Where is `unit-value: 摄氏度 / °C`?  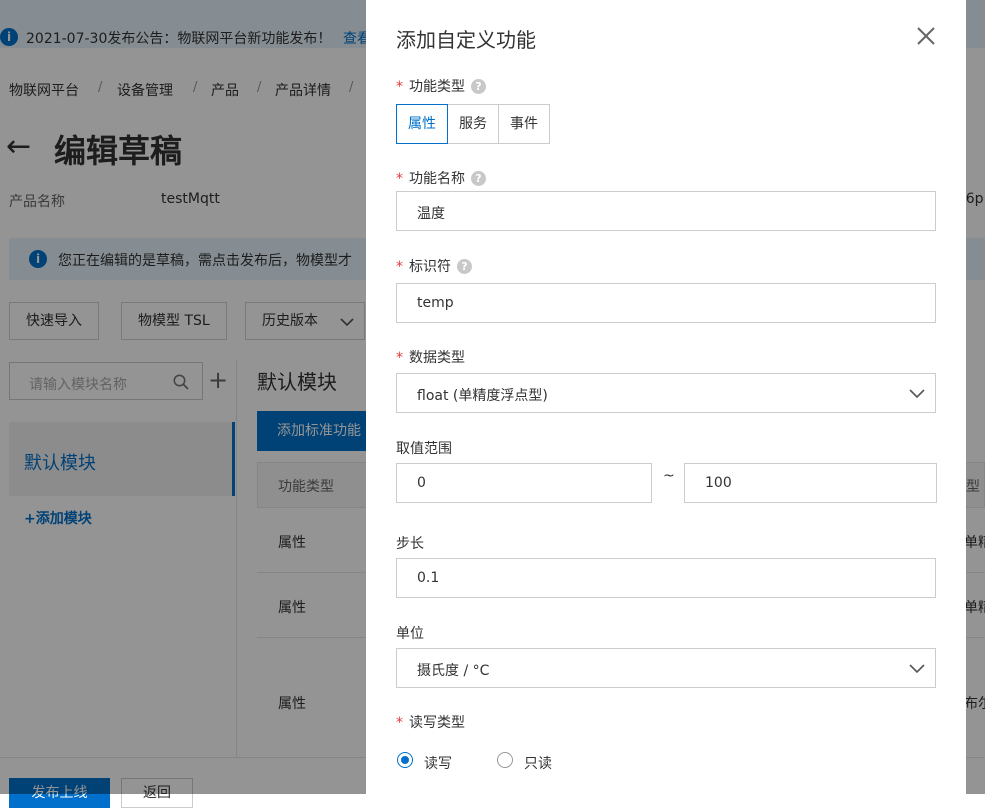 unit-value: 摄氏度 / °C is located at coordinates (453, 671).